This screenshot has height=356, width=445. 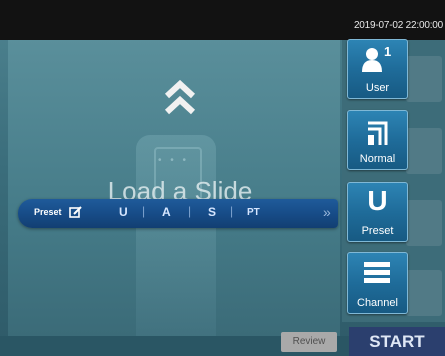 What do you see at coordinates (377, 231) in the screenshot?
I see `preset-button-label: Preset` at bounding box center [377, 231].